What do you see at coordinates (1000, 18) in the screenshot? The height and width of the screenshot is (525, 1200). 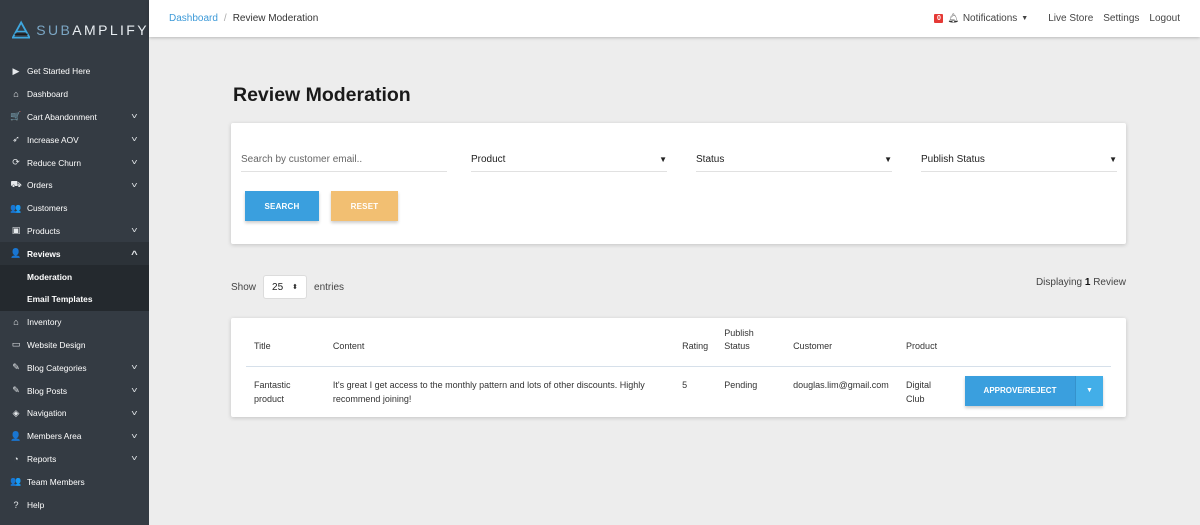 I see `notifications-dropdown: Notifications ▼` at bounding box center [1000, 18].